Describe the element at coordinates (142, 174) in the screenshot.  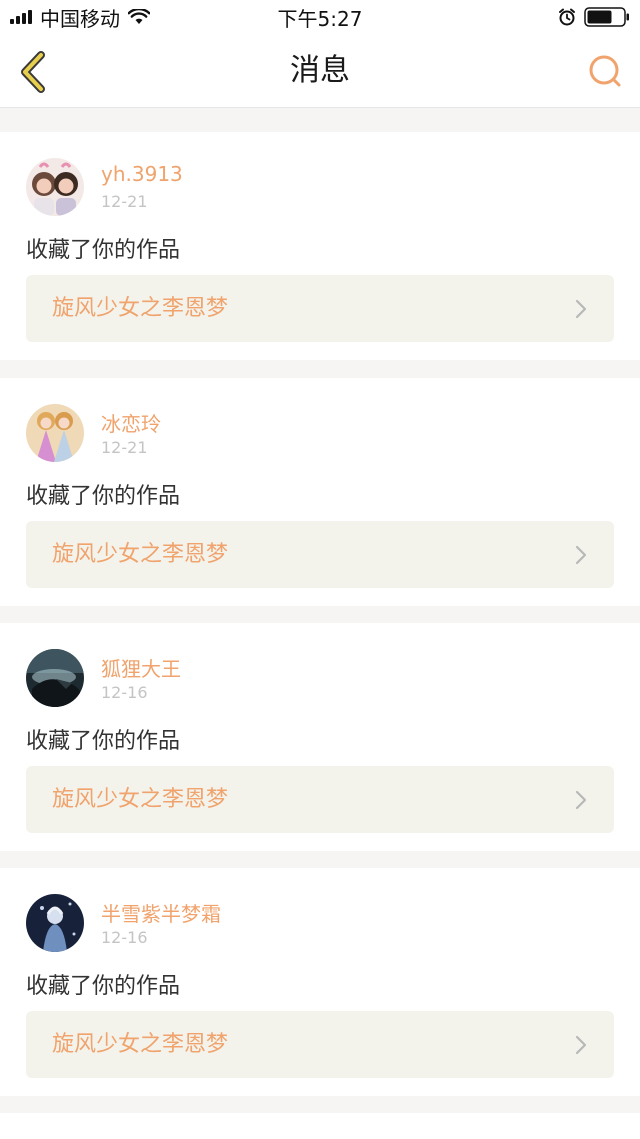
I see `username: yh.3913` at that location.